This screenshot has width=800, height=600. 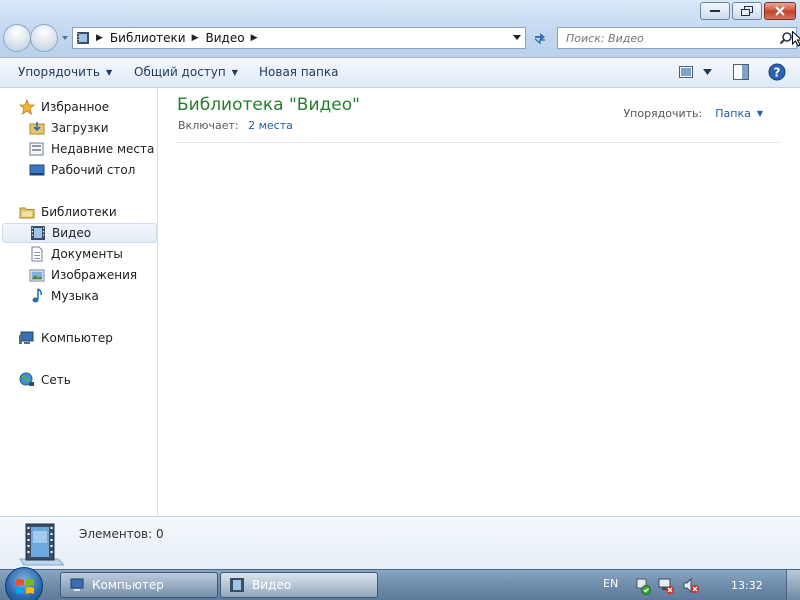 I want to click on libraries-folder-icon, so click(x=27, y=212).